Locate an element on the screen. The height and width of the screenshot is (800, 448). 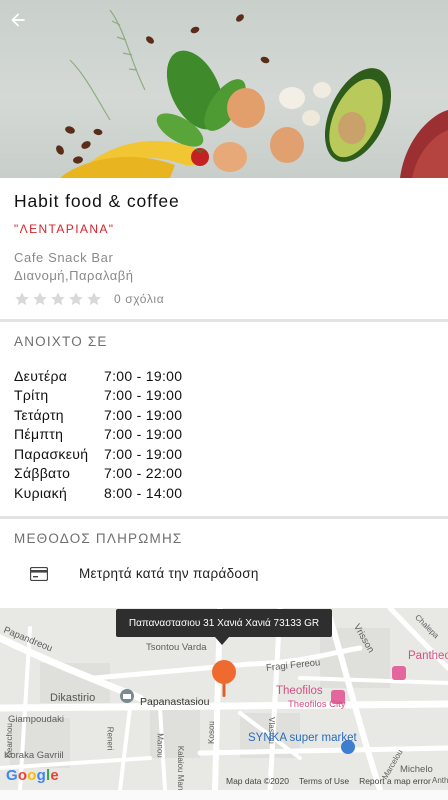
store-area: "ΛΕΝΤΑΡΙΑΝΑ" is located at coordinates (64, 229).